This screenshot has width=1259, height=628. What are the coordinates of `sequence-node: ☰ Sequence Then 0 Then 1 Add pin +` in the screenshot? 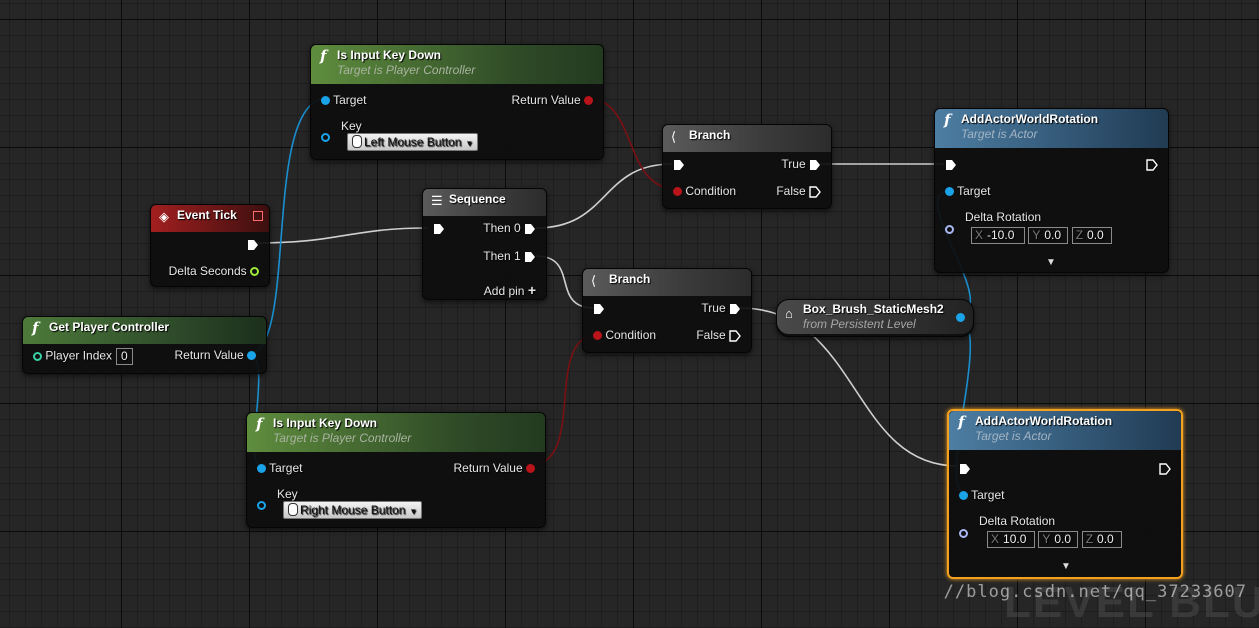 It's located at (484, 244).